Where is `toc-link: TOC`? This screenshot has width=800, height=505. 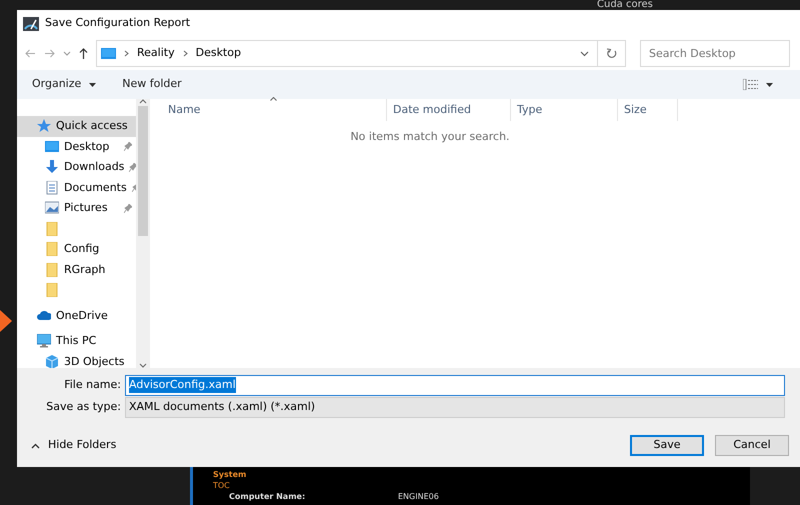
toc-link: TOC is located at coordinates (221, 485).